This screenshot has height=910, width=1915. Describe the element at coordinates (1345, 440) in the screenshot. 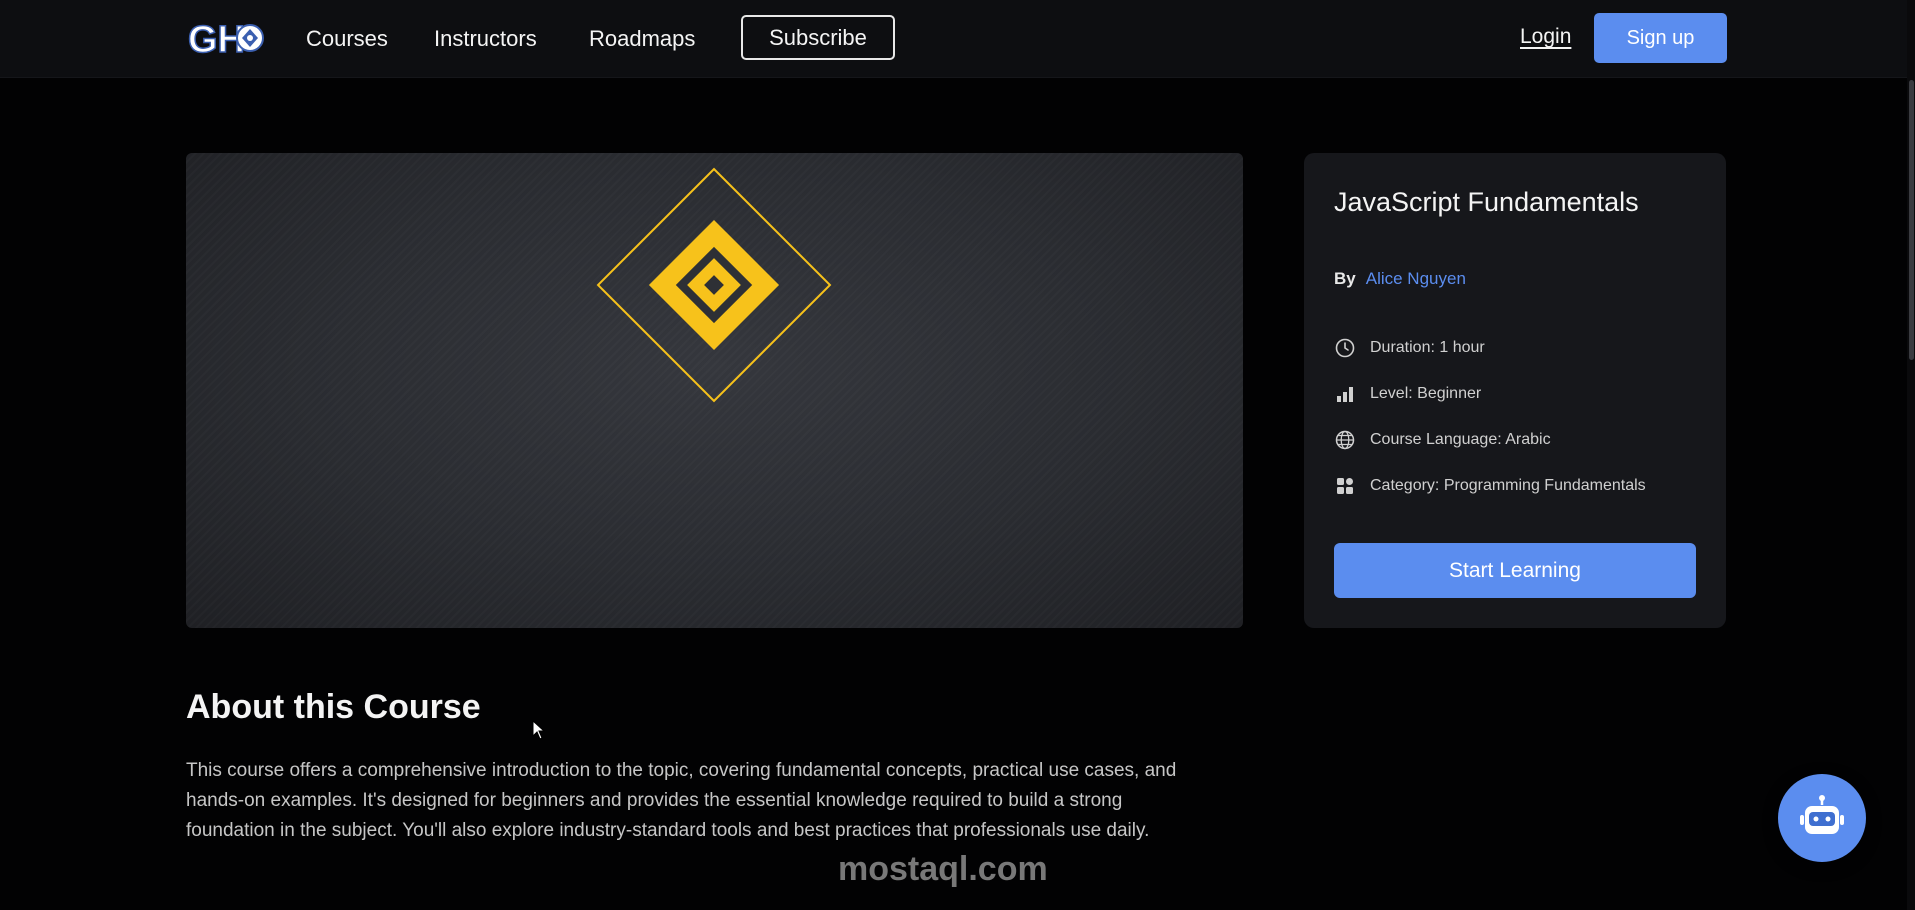

I see `globe-icon` at that location.